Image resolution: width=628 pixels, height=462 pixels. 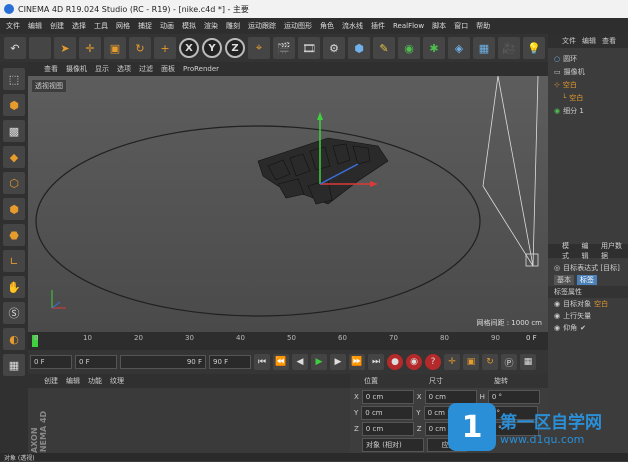 I want to click on key-position-icon: ✛, so click(x=452, y=362).